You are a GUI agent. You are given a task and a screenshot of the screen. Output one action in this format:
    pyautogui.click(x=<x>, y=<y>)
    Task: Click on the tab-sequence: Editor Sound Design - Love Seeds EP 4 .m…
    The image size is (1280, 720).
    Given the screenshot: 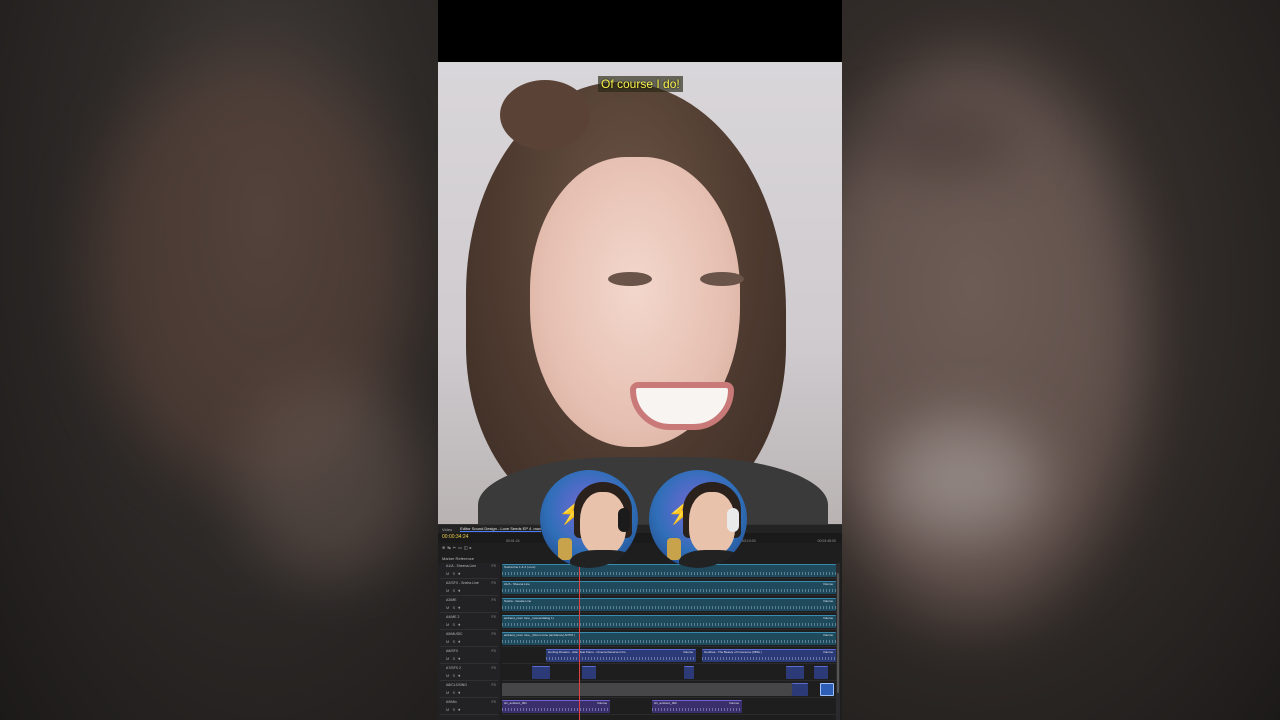 What is the action you would take?
    pyautogui.click(x=501, y=529)
    